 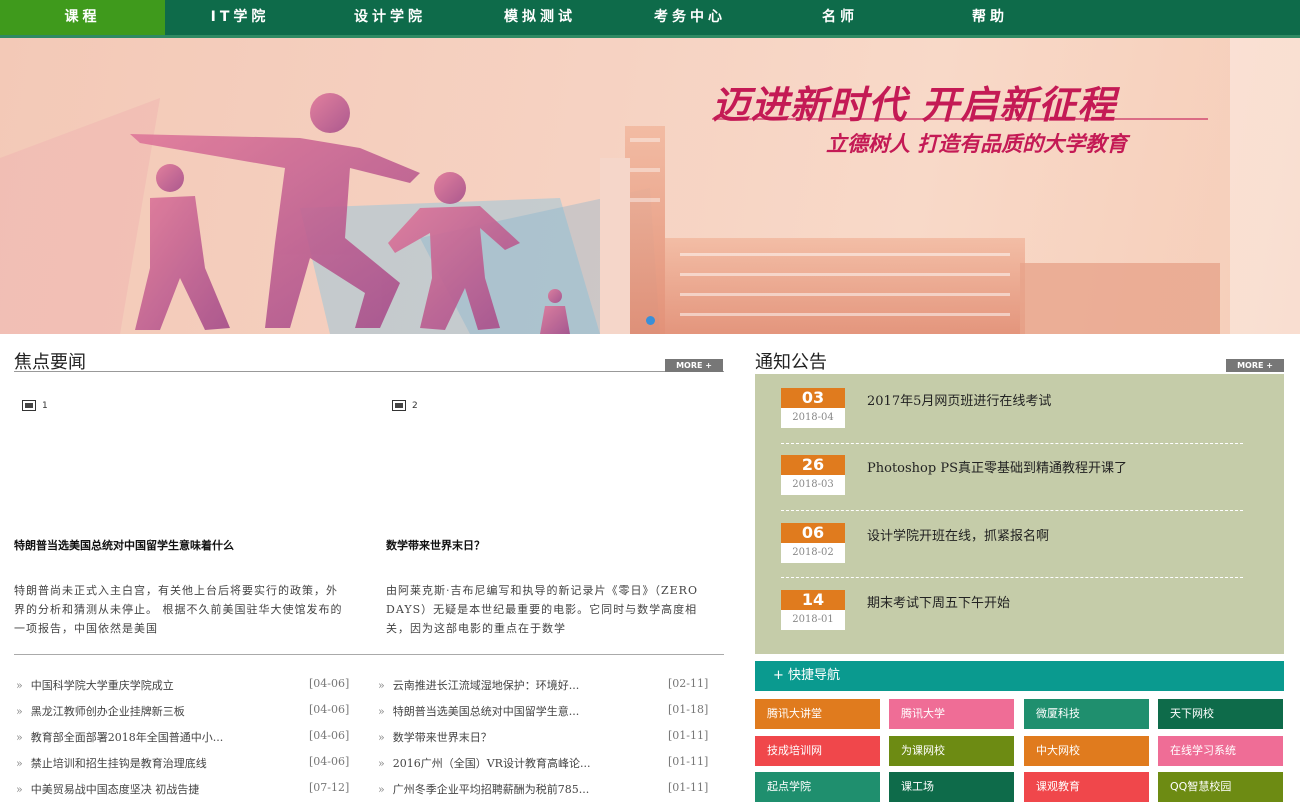 I want to click on nav-item-teachers: 名师, so click(x=840, y=17).